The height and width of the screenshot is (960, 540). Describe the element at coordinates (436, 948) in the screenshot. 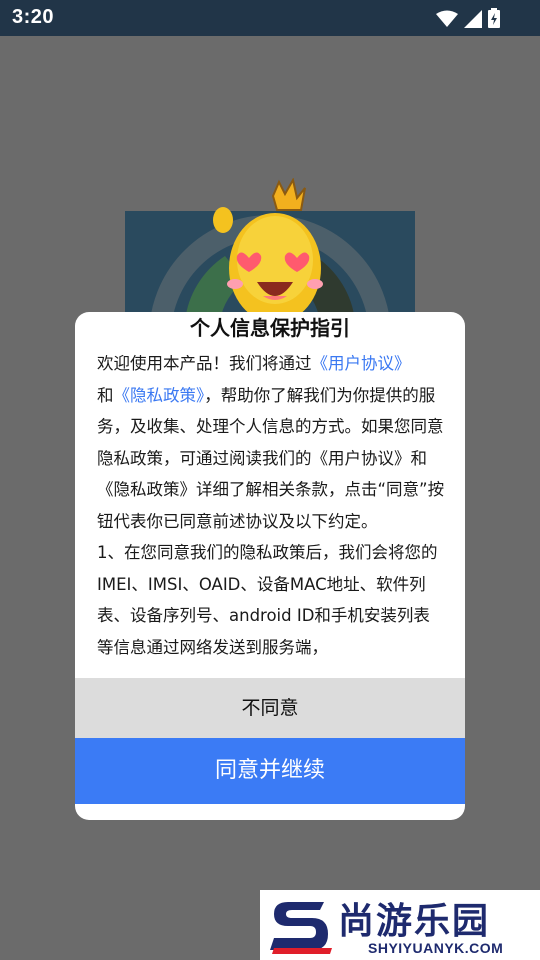

I see `watermark-domain: SHYIYUANYK.COM` at that location.